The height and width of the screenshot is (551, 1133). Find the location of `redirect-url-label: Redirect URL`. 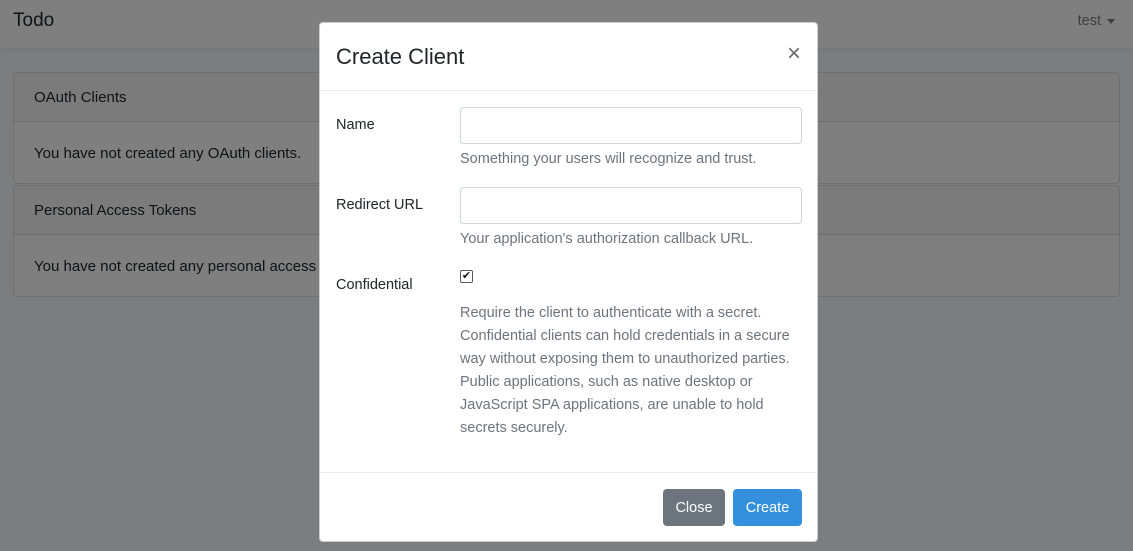

redirect-url-label: Redirect URL is located at coordinates (380, 205).